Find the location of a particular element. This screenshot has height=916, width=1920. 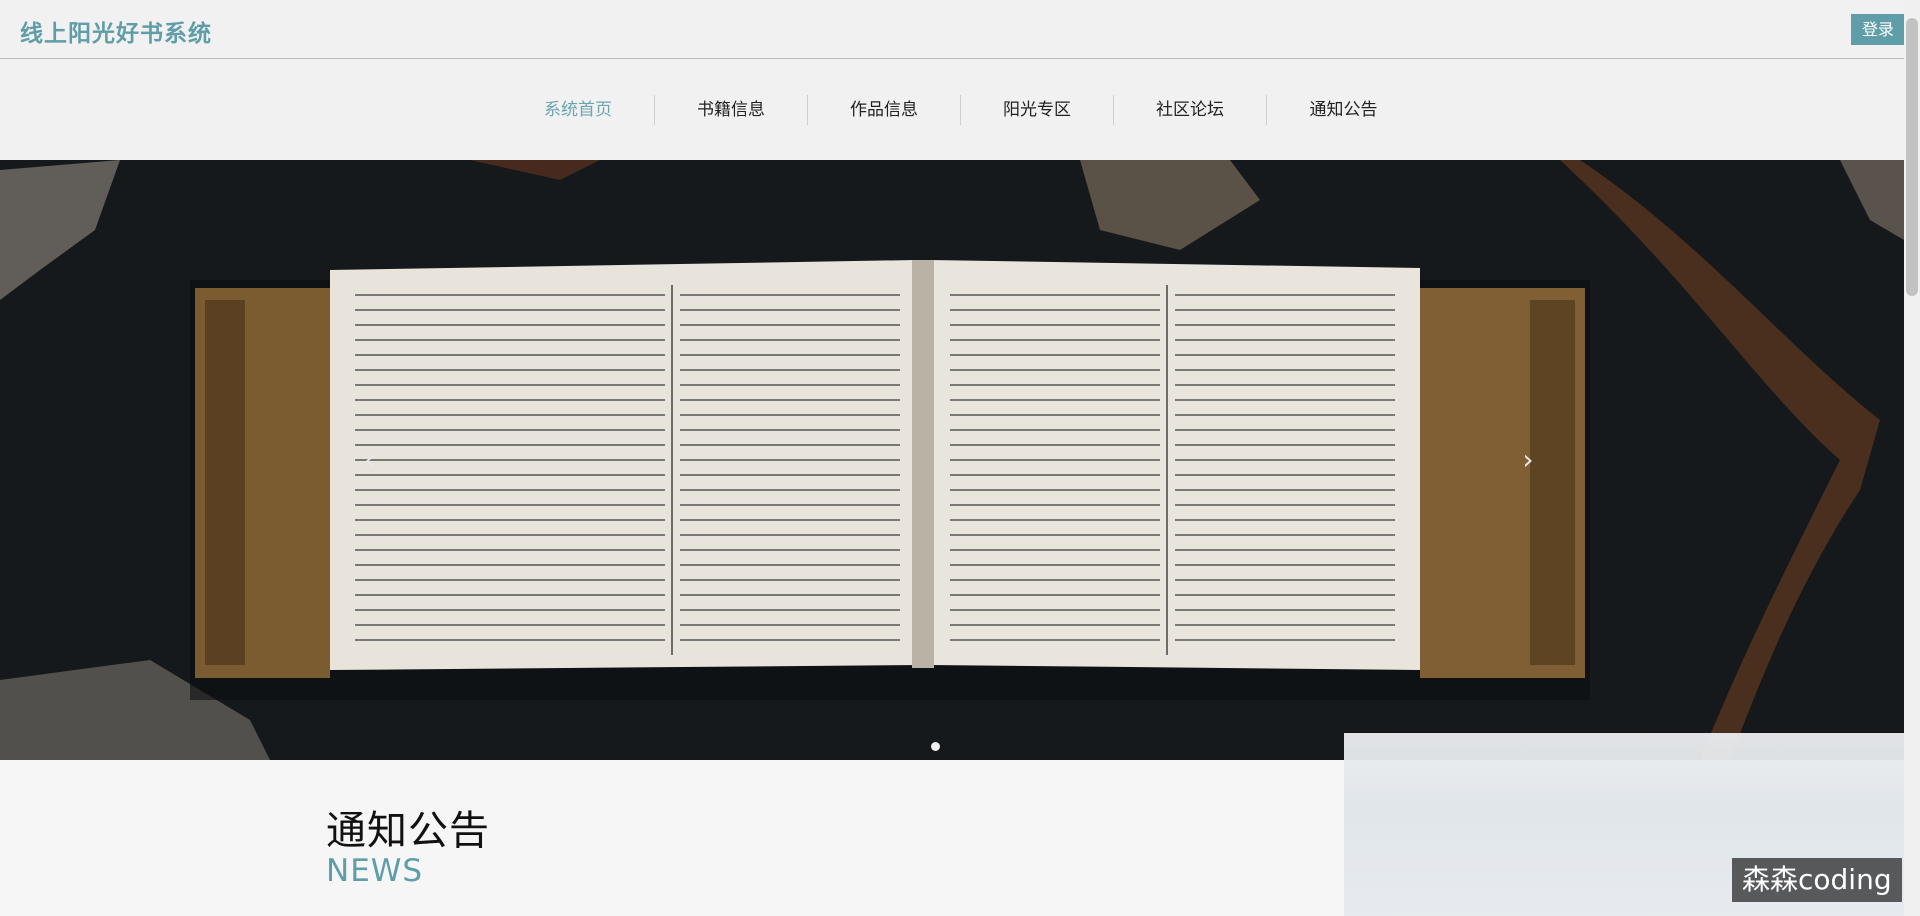

login-button: 登录 is located at coordinates (1878, 29).